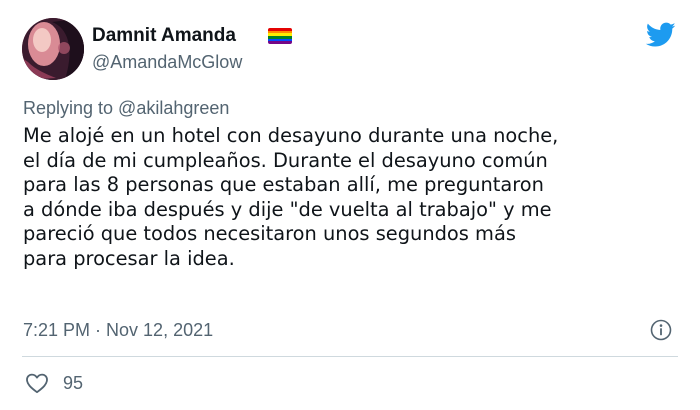  Describe the element at coordinates (118, 330) in the screenshot. I see `tweet-timestamp: 7:21 PM · Nov 12, 2021` at that location.